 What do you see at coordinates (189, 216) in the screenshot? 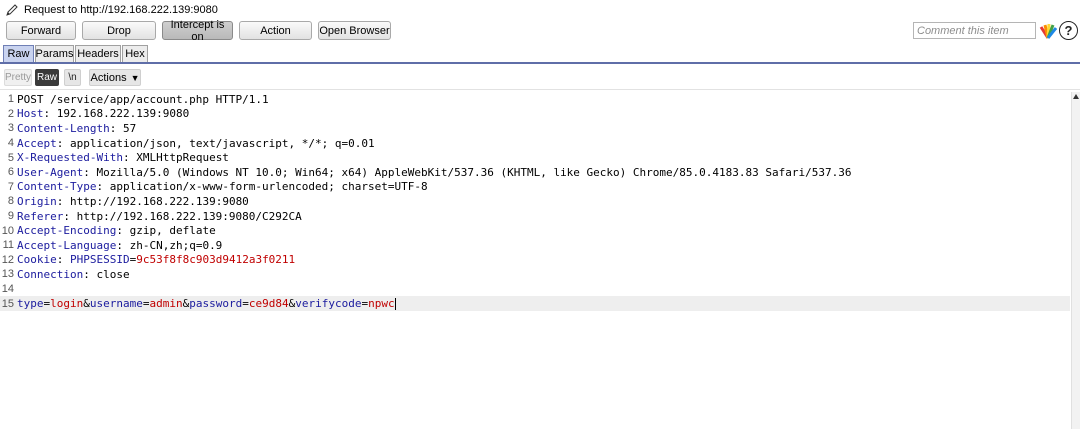
I see `header-value: http://192.168.222.139:9080/C292CA` at bounding box center [189, 216].